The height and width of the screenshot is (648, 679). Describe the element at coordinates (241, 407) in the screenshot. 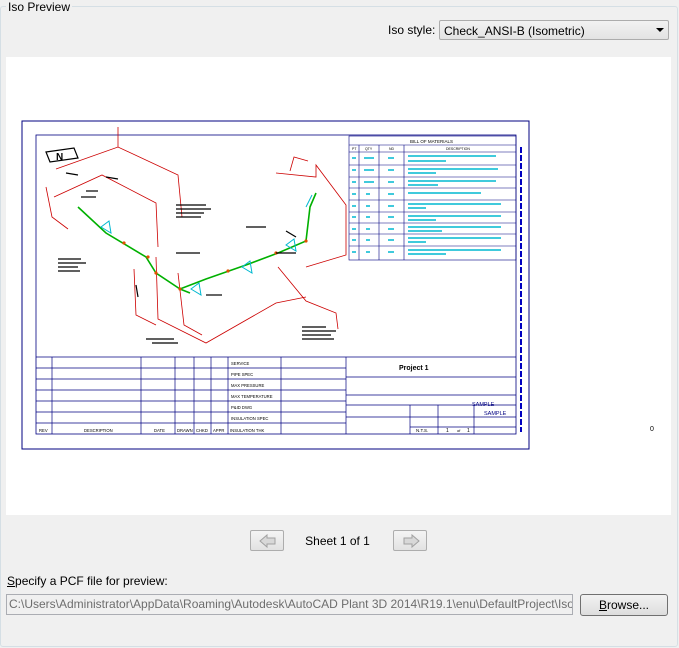

I see `title-row-pid-dwg: P&ID DWG` at that location.